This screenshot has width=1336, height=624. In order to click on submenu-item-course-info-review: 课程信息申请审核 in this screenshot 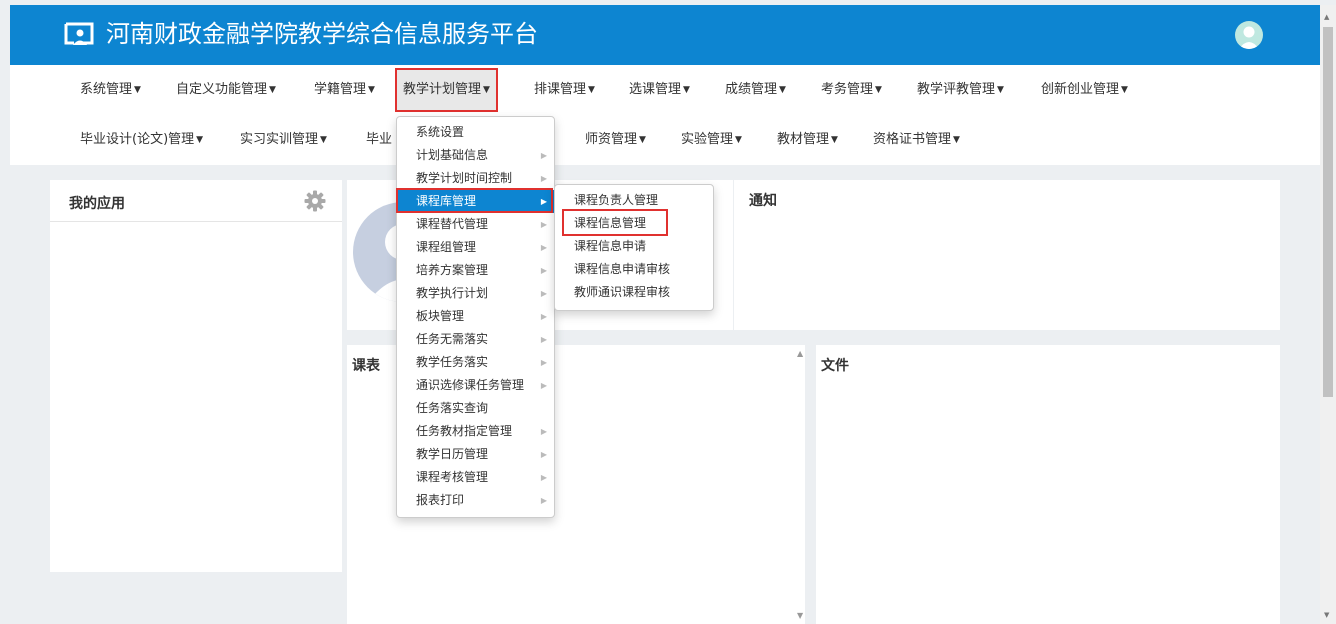, I will do `click(634, 269)`.